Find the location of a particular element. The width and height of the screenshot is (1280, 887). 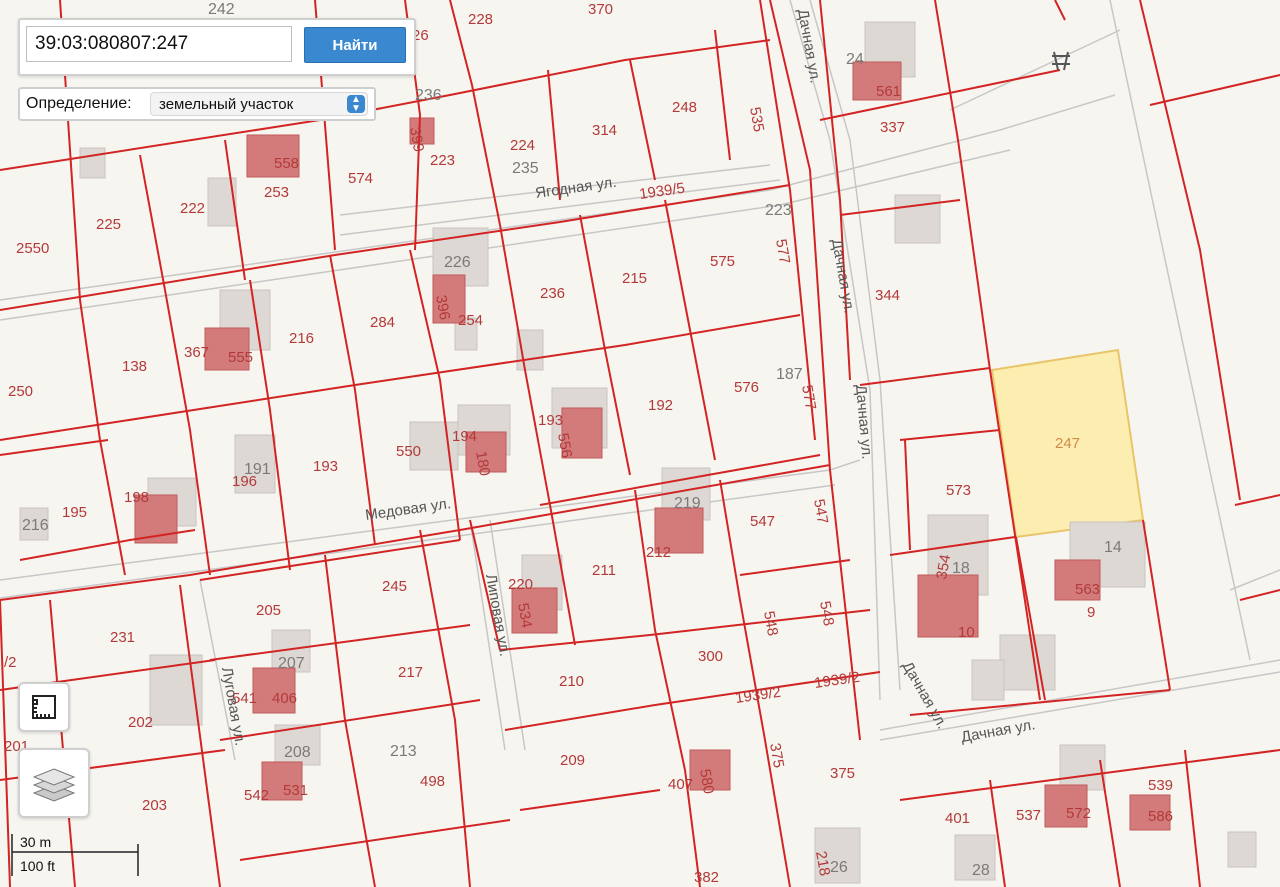

parcel-label: 235 is located at coordinates (525, 168).